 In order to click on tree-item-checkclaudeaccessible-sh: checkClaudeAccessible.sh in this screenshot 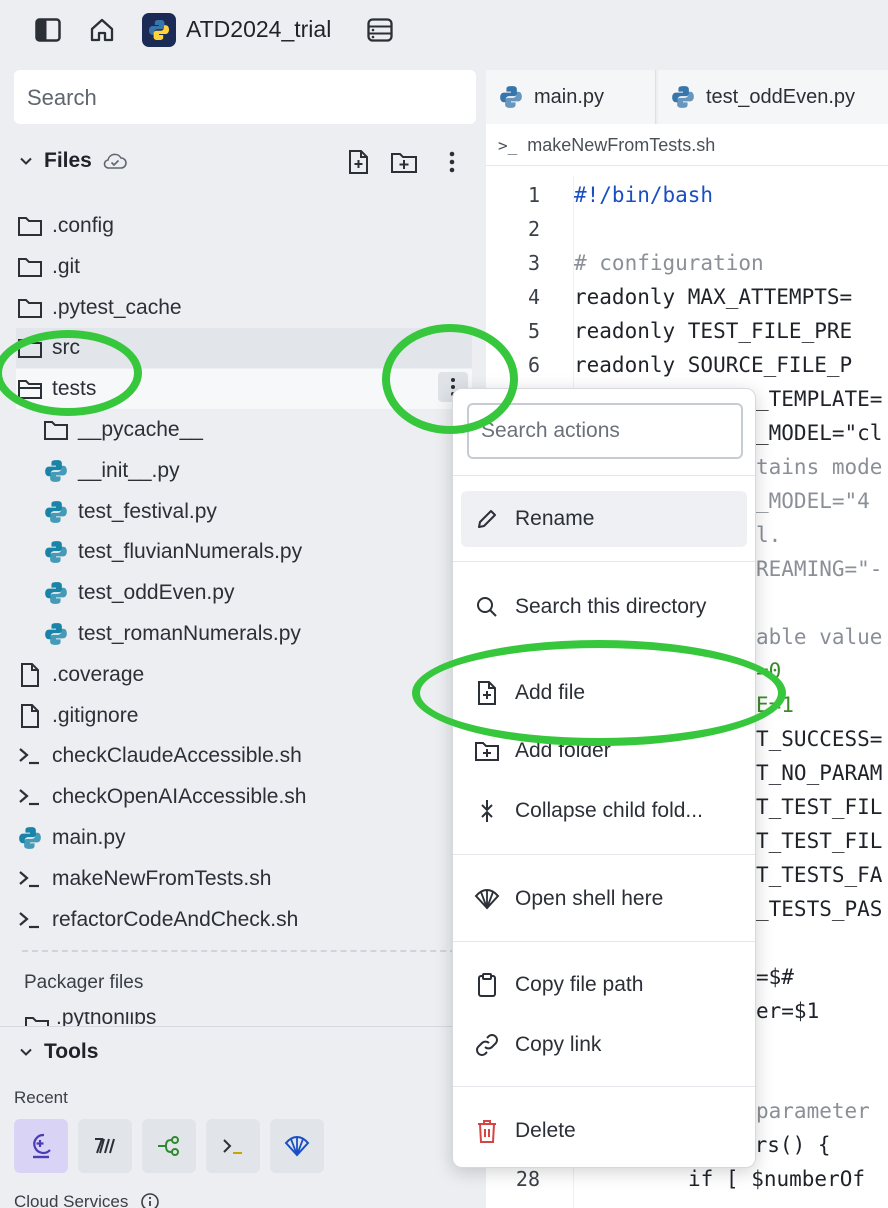, I will do `click(244, 756)`.